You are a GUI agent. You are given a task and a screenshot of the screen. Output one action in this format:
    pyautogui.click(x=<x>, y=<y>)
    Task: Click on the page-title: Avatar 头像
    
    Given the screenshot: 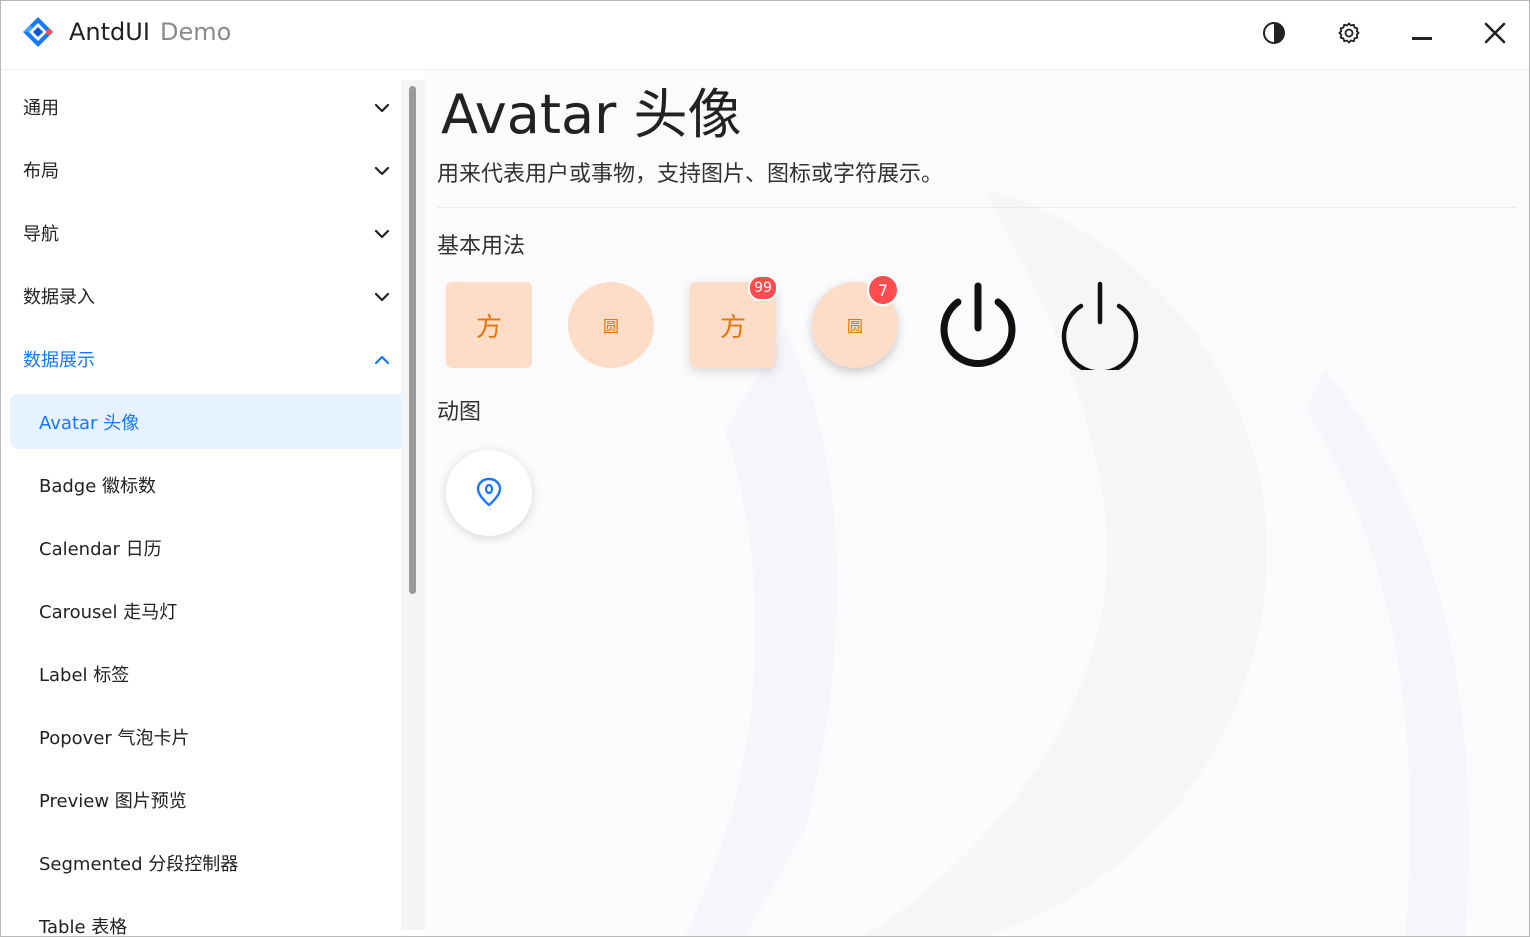 What is the action you would take?
    pyautogui.click(x=591, y=114)
    